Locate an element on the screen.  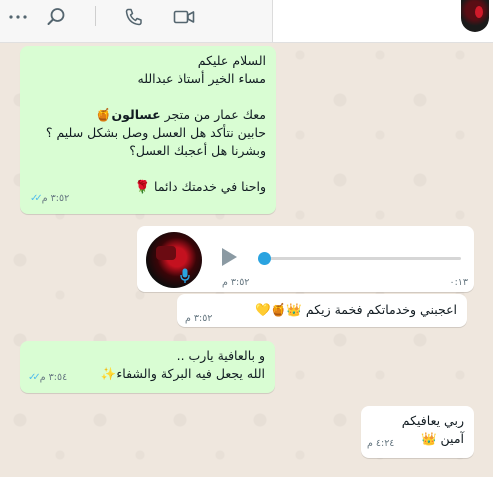
honey-pot-emoji: 🍯 is located at coordinates (103, 114).